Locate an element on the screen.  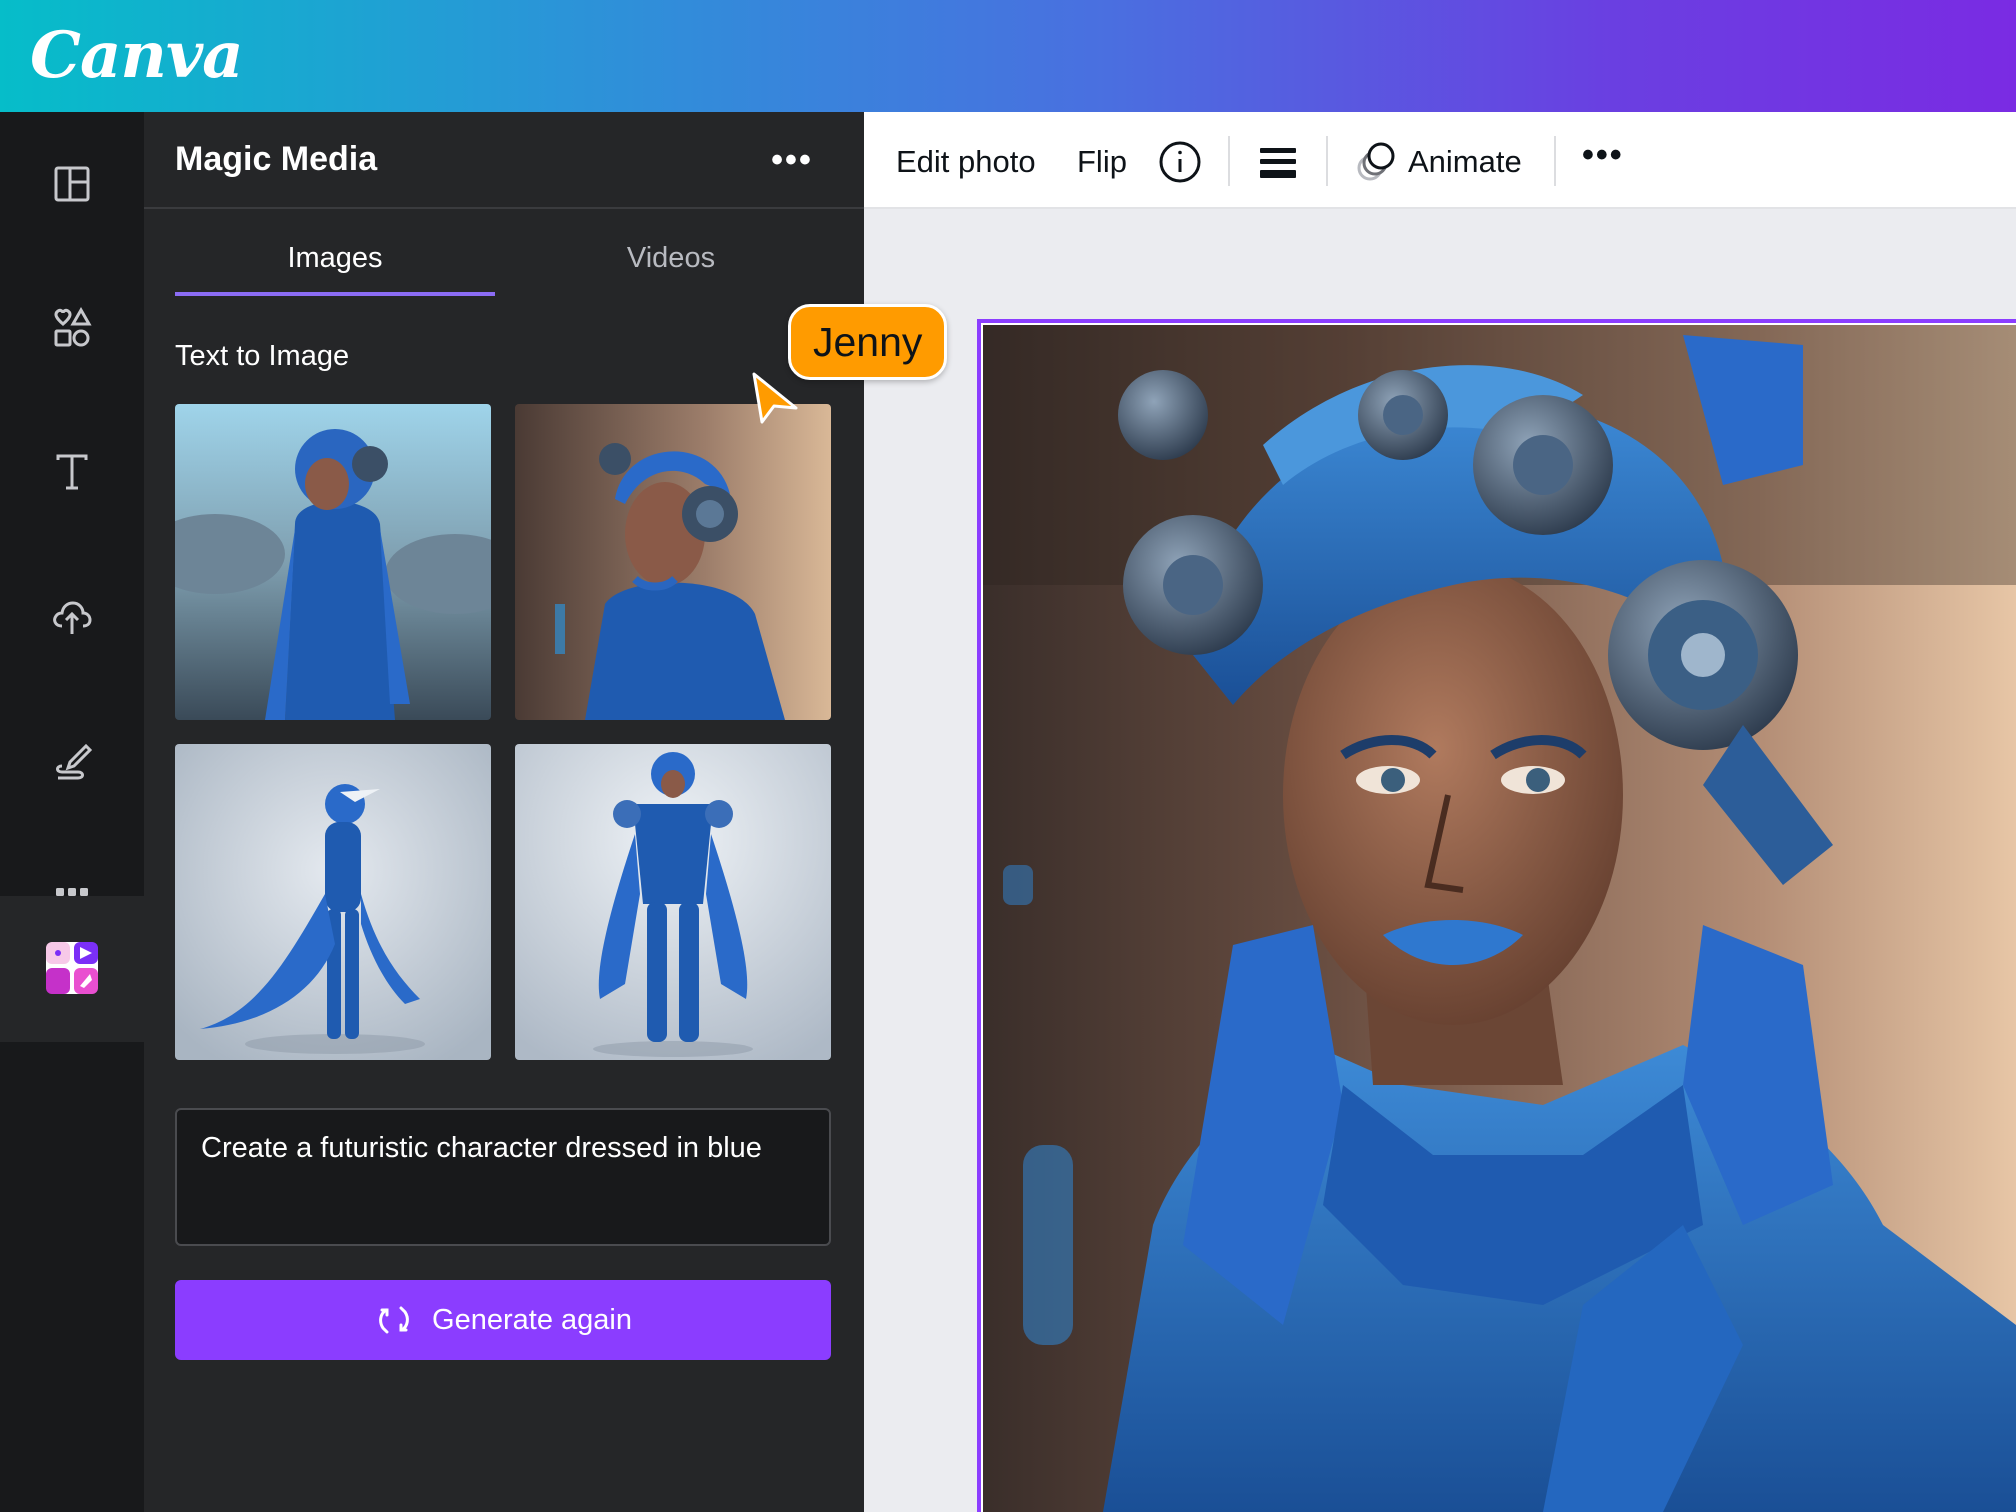
panel-header: Magic Media ••• is located at coordinates (504, 160).